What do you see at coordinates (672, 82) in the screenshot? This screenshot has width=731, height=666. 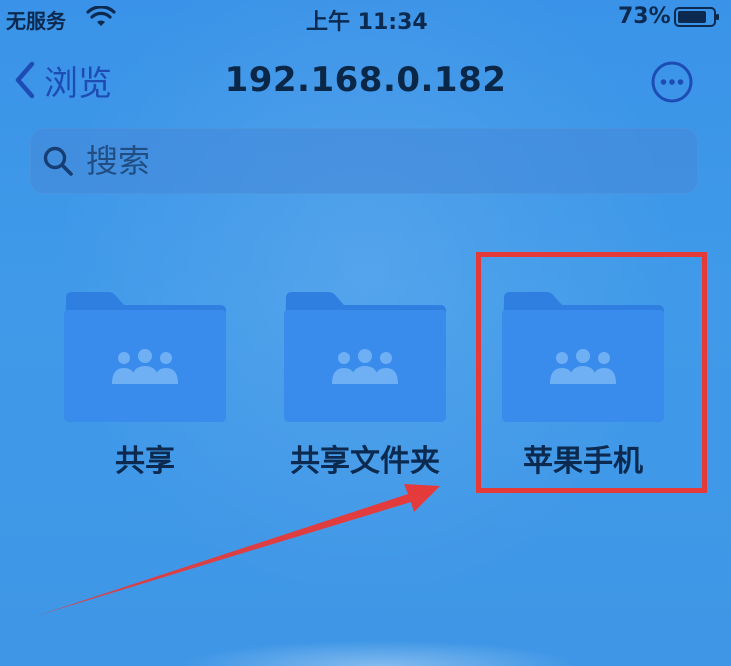 I see `more-options-icon` at bounding box center [672, 82].